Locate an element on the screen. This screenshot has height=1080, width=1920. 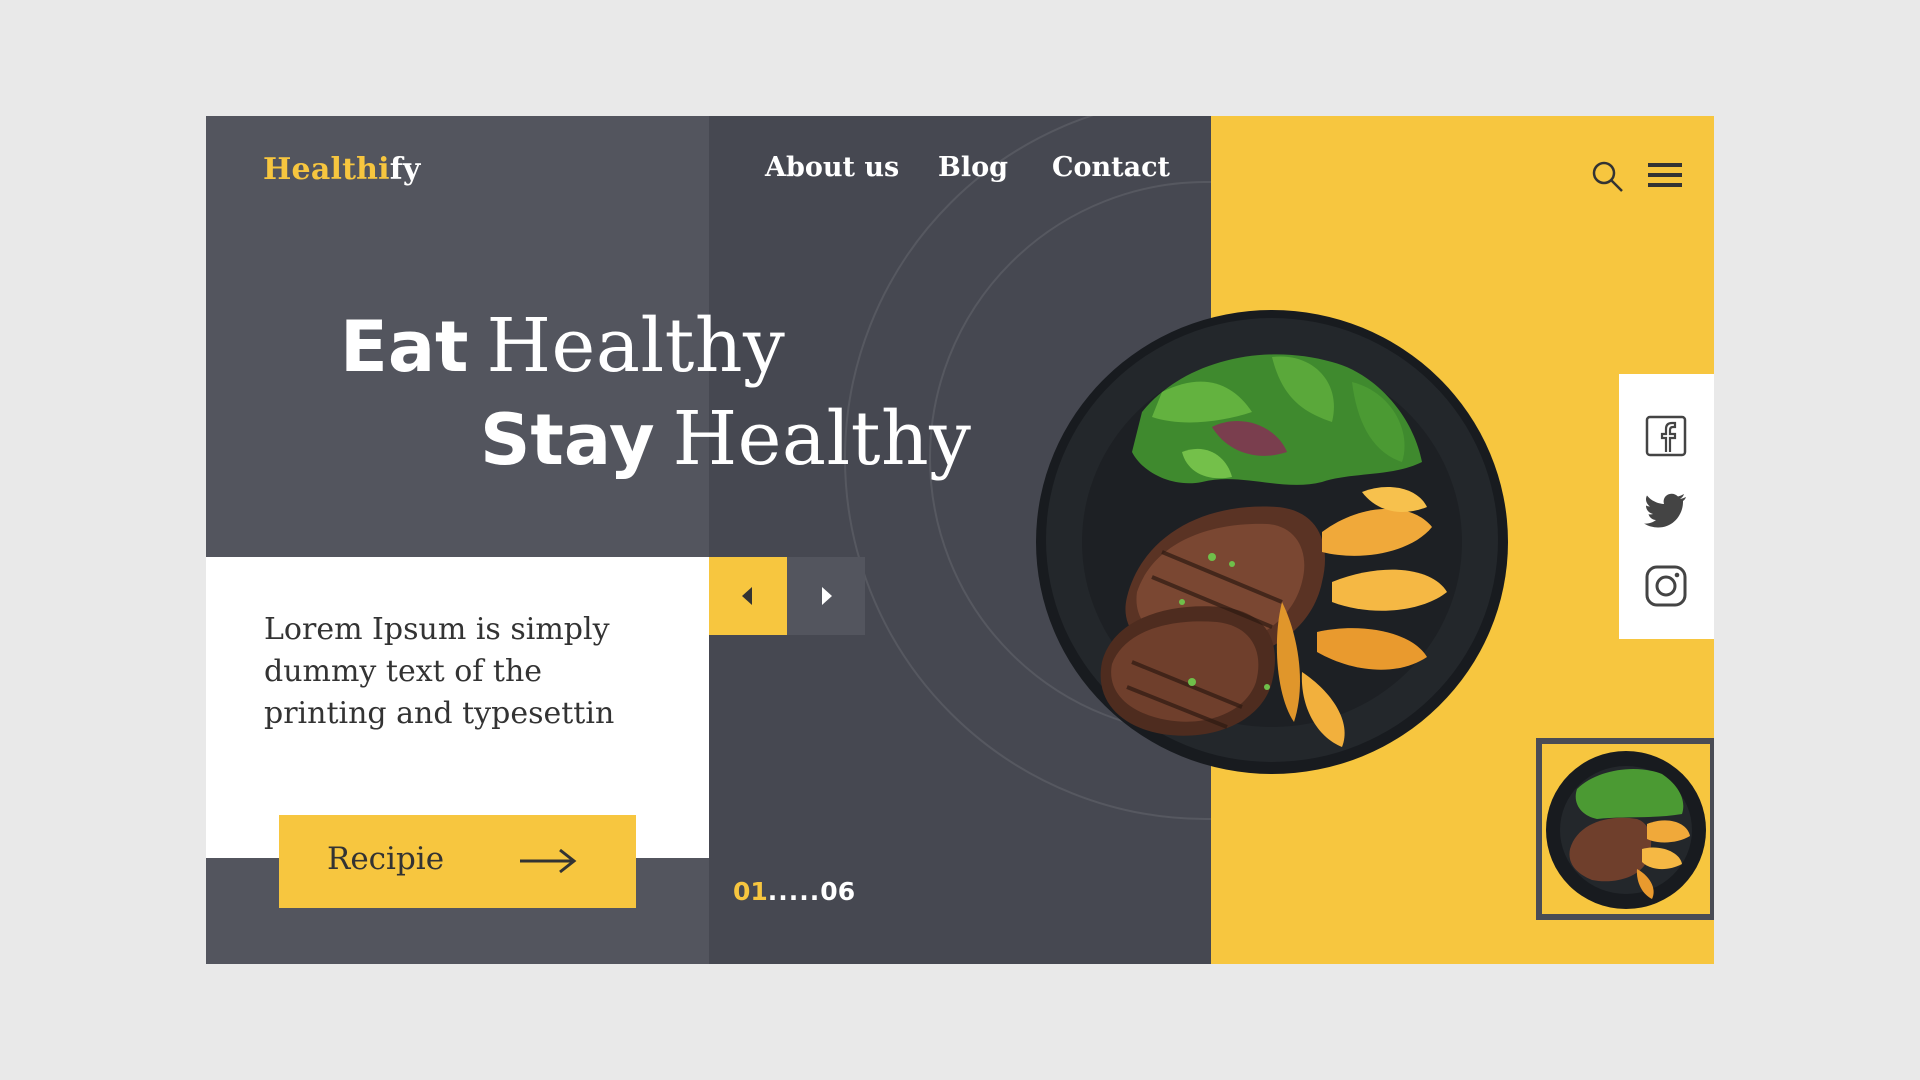
hero-line1-light: Healthy is located at coordinates (636, 346).